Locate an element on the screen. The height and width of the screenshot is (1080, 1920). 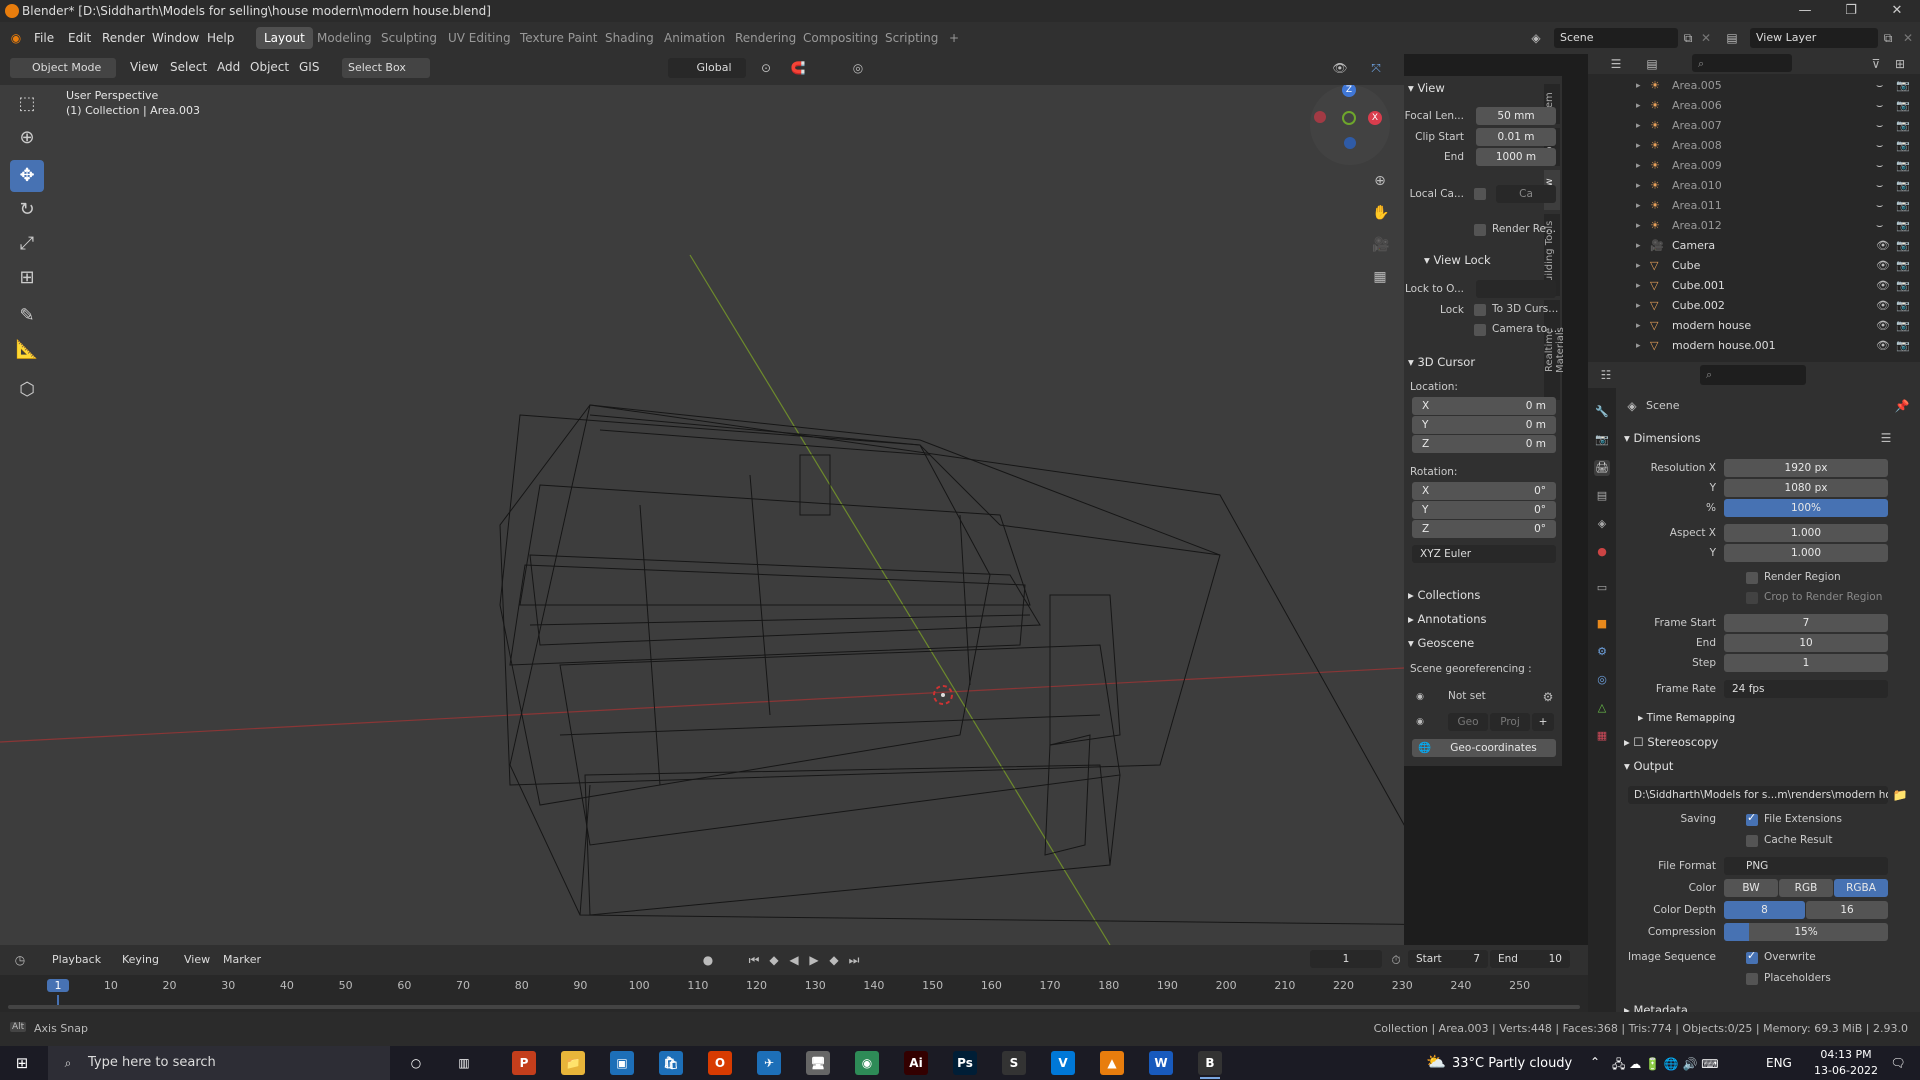
navigation-gizmo: Z X is located at coordinates (1350, 125).